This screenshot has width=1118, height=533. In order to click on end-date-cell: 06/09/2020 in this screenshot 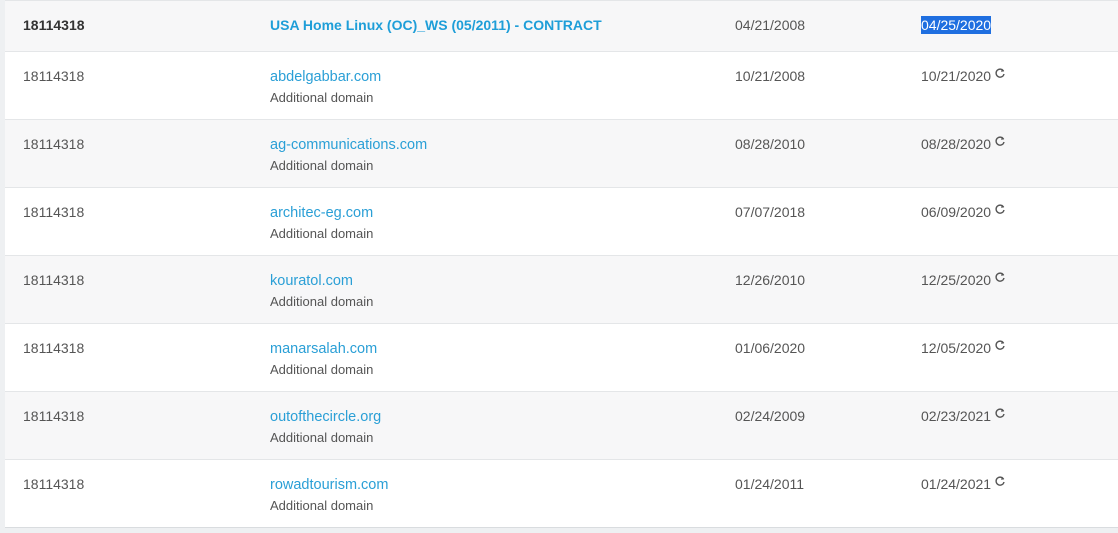, I will do `click(963, 212)`.